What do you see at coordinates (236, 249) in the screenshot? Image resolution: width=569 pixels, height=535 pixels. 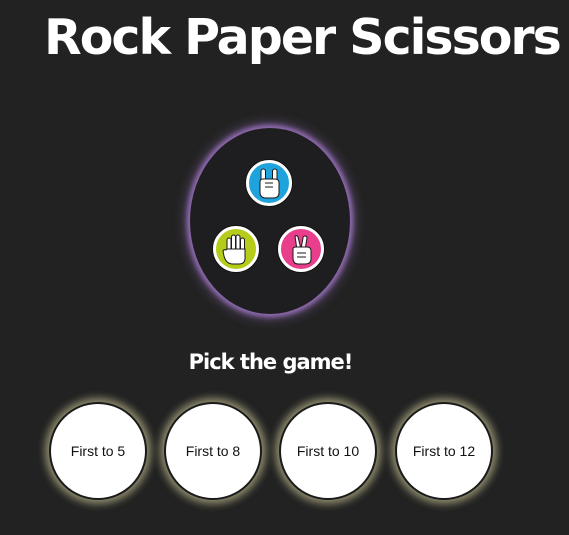 I see `paper-hand-icon` at bounding box center [236, 249].